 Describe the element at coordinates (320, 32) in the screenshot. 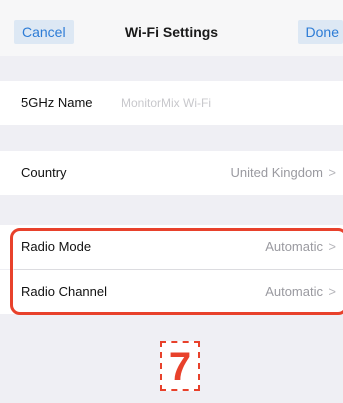

I see `done-button: Done` at that location.